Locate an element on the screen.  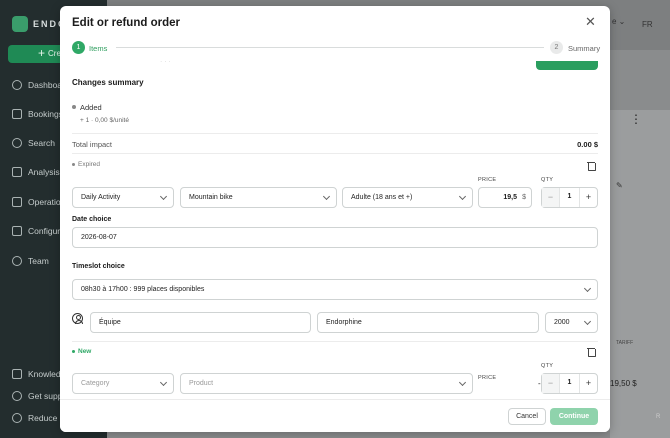
dashboard-icon is located at coordinates (17, 85).